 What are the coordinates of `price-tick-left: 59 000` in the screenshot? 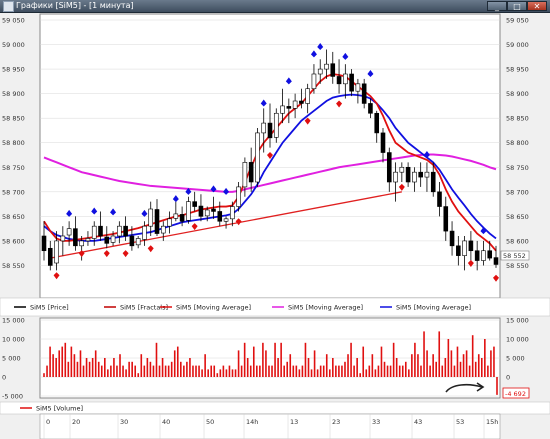 It's located at (13, 45).